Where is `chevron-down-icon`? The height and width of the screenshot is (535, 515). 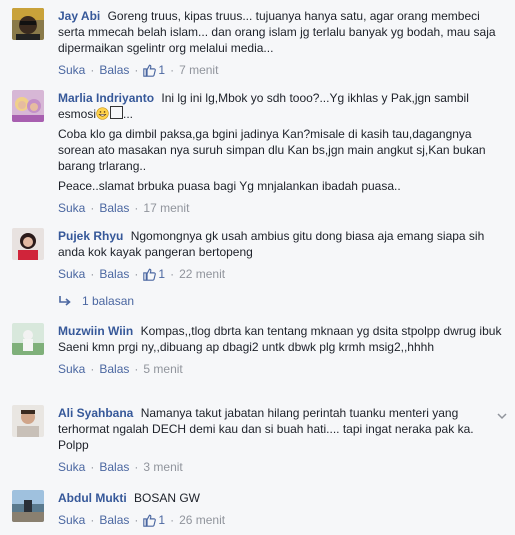 chevron-down-icon is located at coordinates (502, 416).